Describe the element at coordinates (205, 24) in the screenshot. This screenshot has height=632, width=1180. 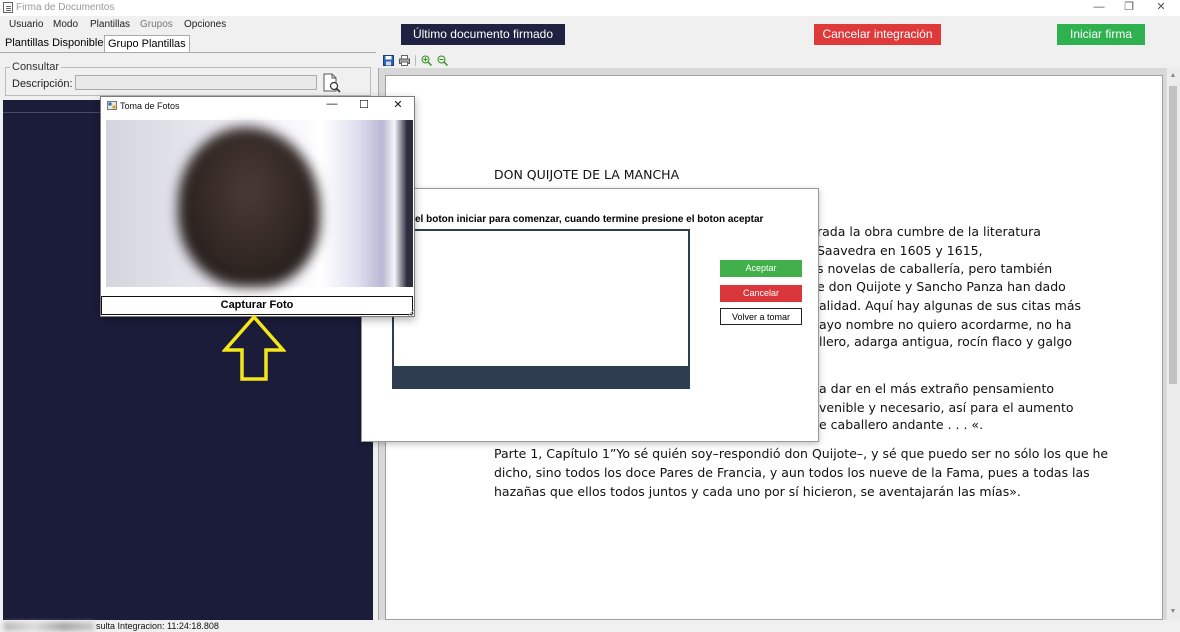
I see `menu-opciones: Opciones` at that location.